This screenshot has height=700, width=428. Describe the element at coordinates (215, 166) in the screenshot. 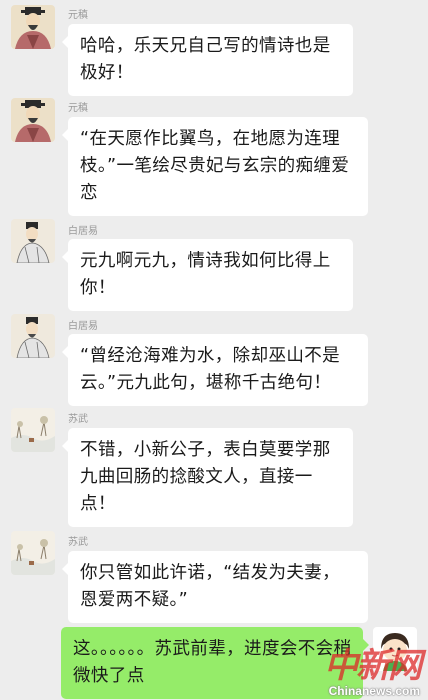

I see `message-bubble: “在天愿作比翼鸟，在地愿为连理枝。”一笔绘尽贵妃与玄宗的痴缠爱恋` at that location.